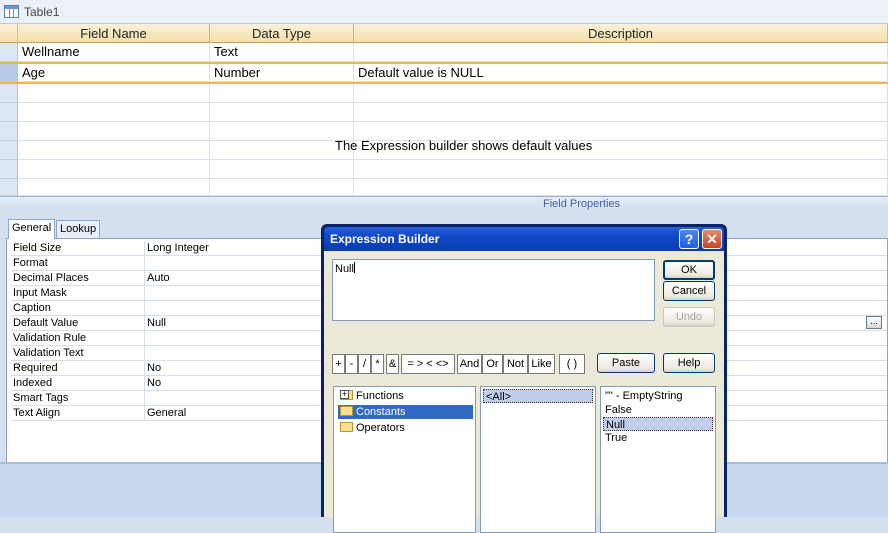 The image size is (888, 533). Describe the element at coordinates (621, 73) in the screenshot. I see `description-cell: Default value is NULL` at that location.